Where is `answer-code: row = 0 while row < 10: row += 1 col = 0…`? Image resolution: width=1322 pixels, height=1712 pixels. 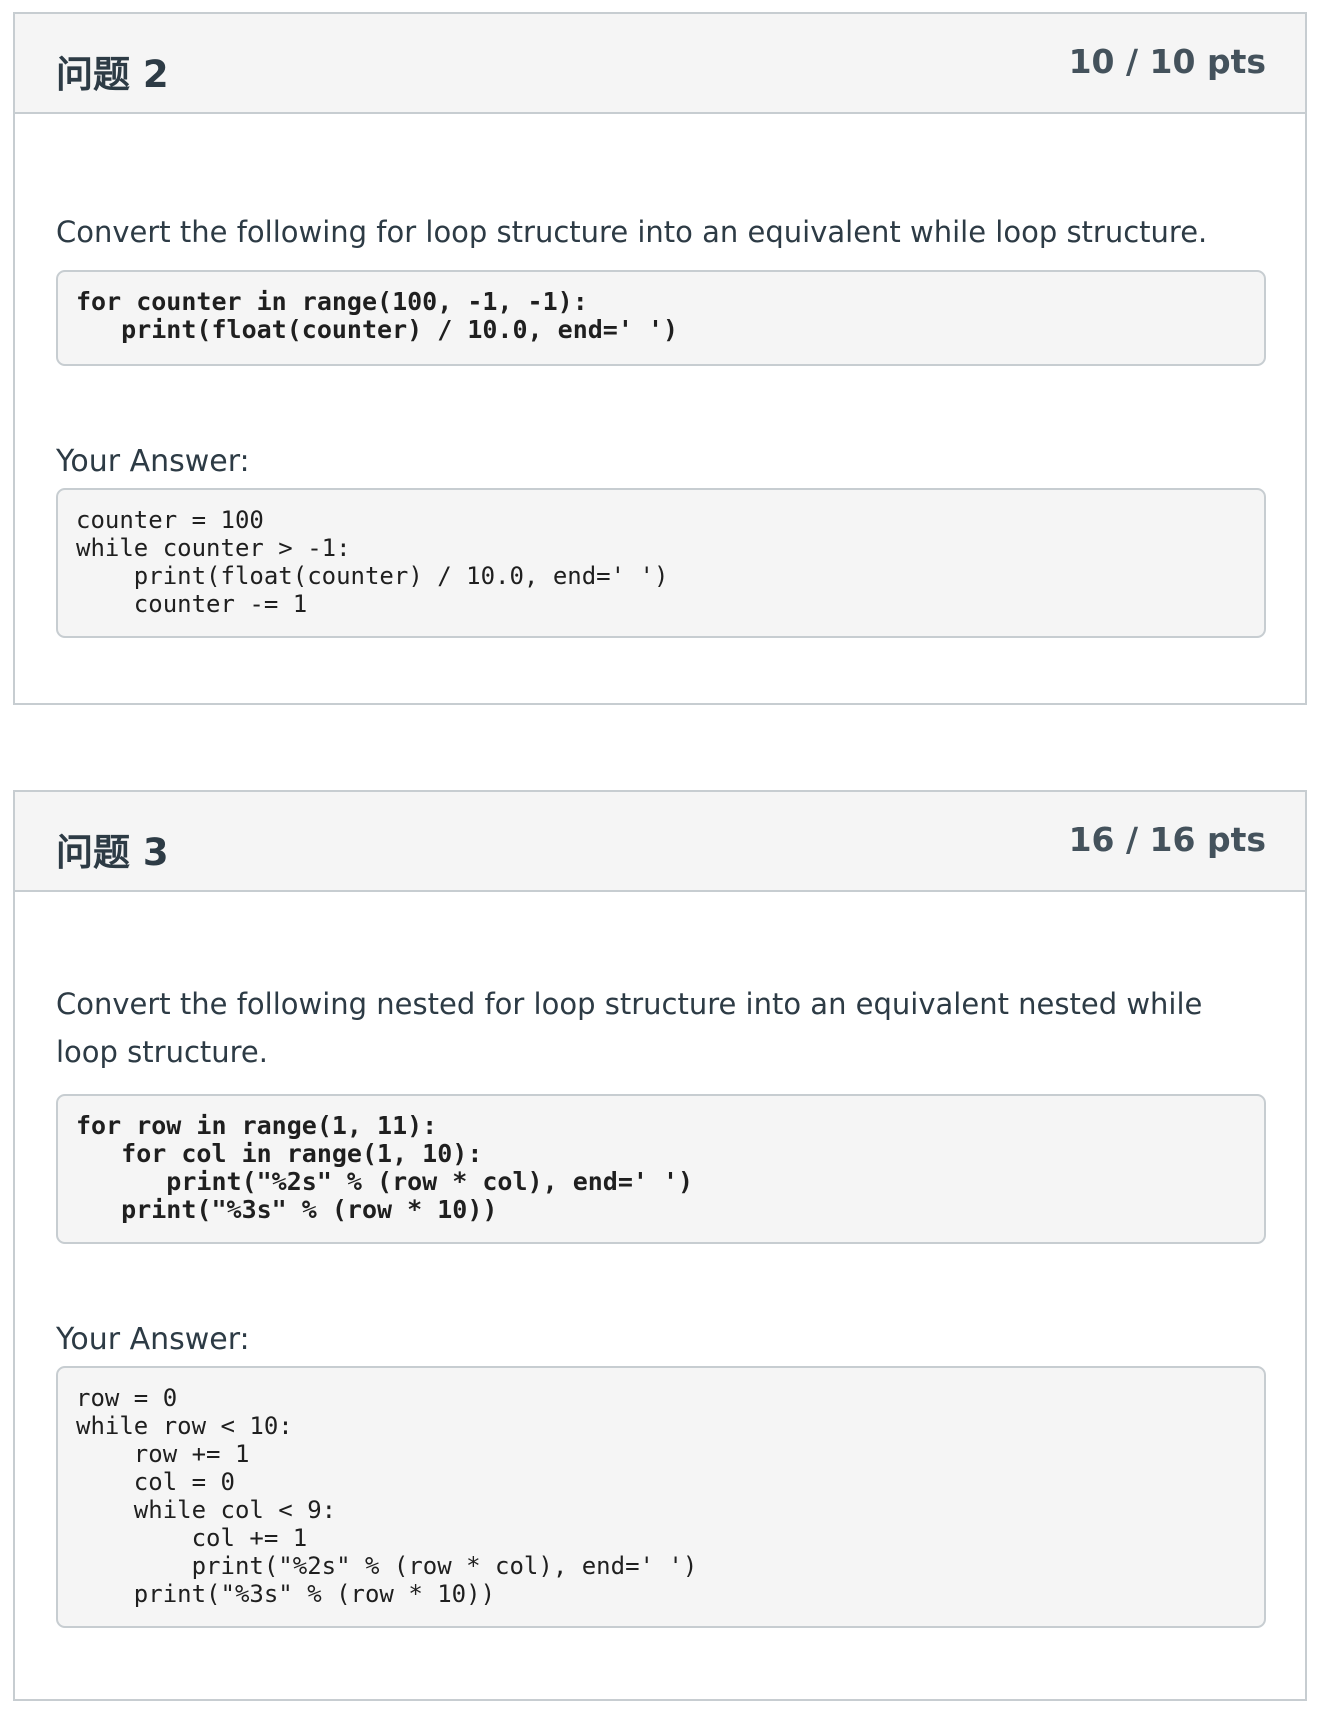
answer-code: row = 0 while row < 10: row += 1 col = 0… is located at coordinates (387, 1496).